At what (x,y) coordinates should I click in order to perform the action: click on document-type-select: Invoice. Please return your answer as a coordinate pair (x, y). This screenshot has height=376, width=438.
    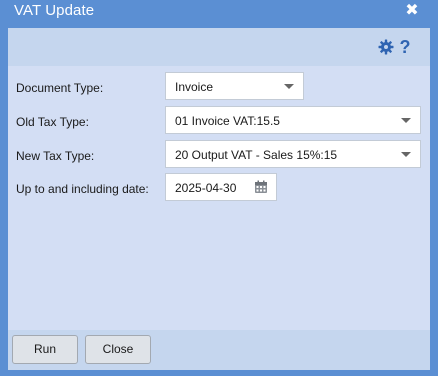
    Looking at the image, I should click on (234, 86).